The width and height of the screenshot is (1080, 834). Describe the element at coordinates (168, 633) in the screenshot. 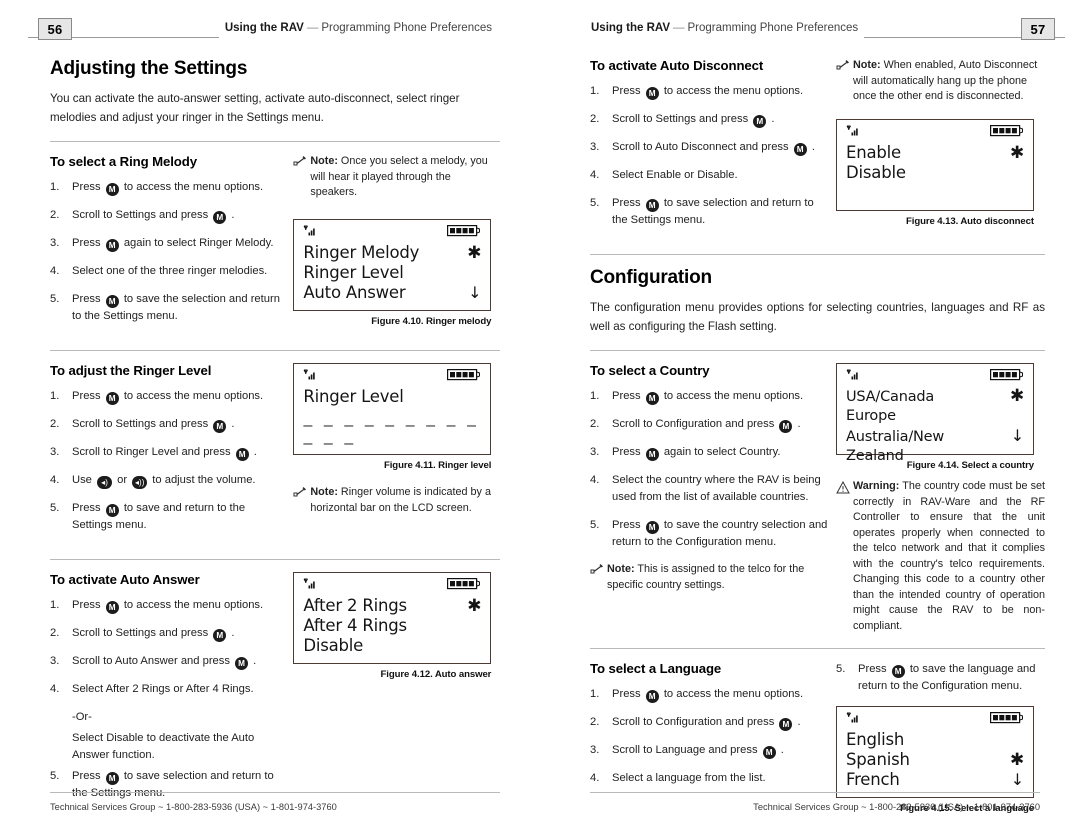

I see `step-item: 2. Scroll to Settings and press M .` at that location.